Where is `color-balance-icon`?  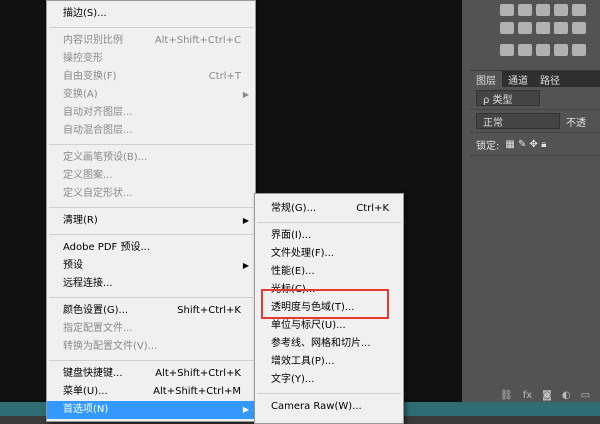 color-balance-icon is located at coordinates (525, 28).